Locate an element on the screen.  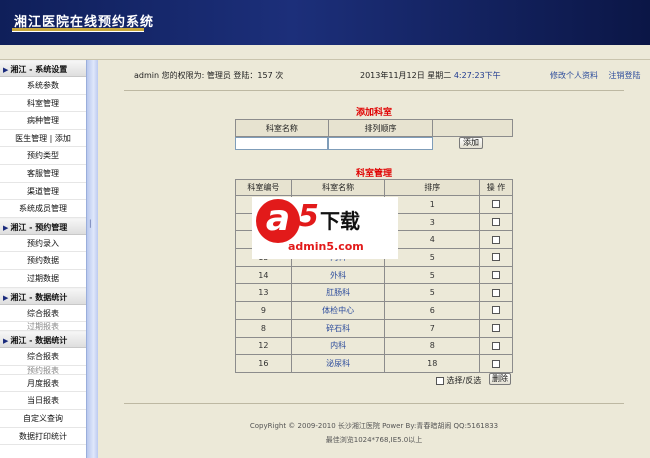
dept-order-input is located at coordinates (380, 143).